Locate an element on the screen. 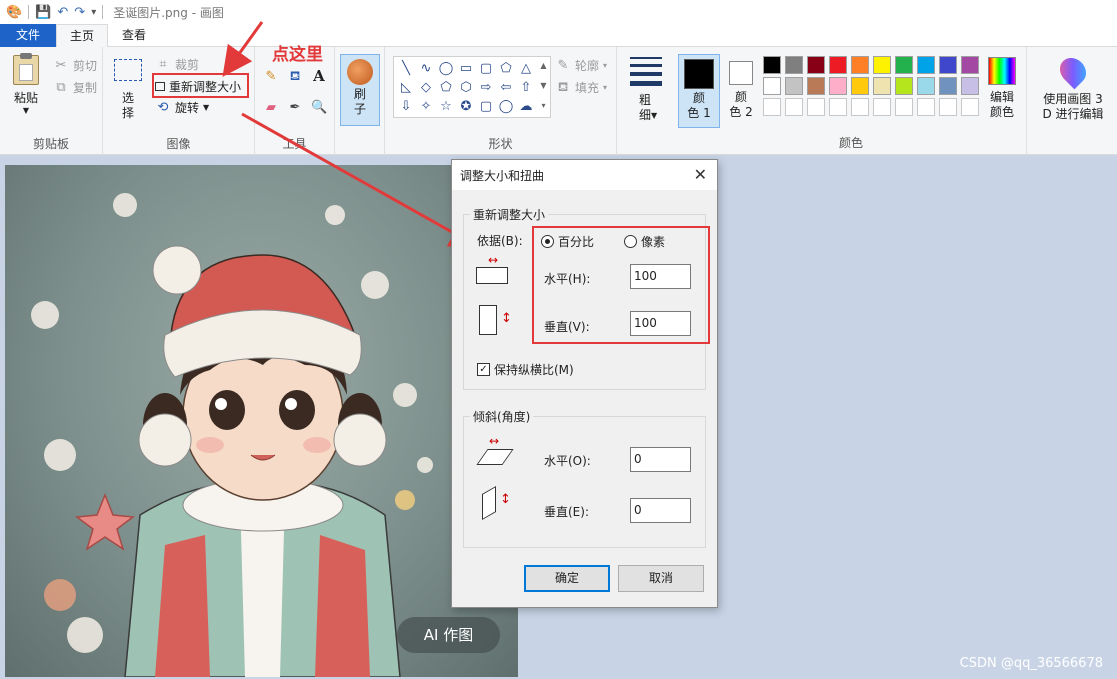 The image size is (1117, 679). horizontal-resize-icon: ↔ is located at coordinates (493, 269).